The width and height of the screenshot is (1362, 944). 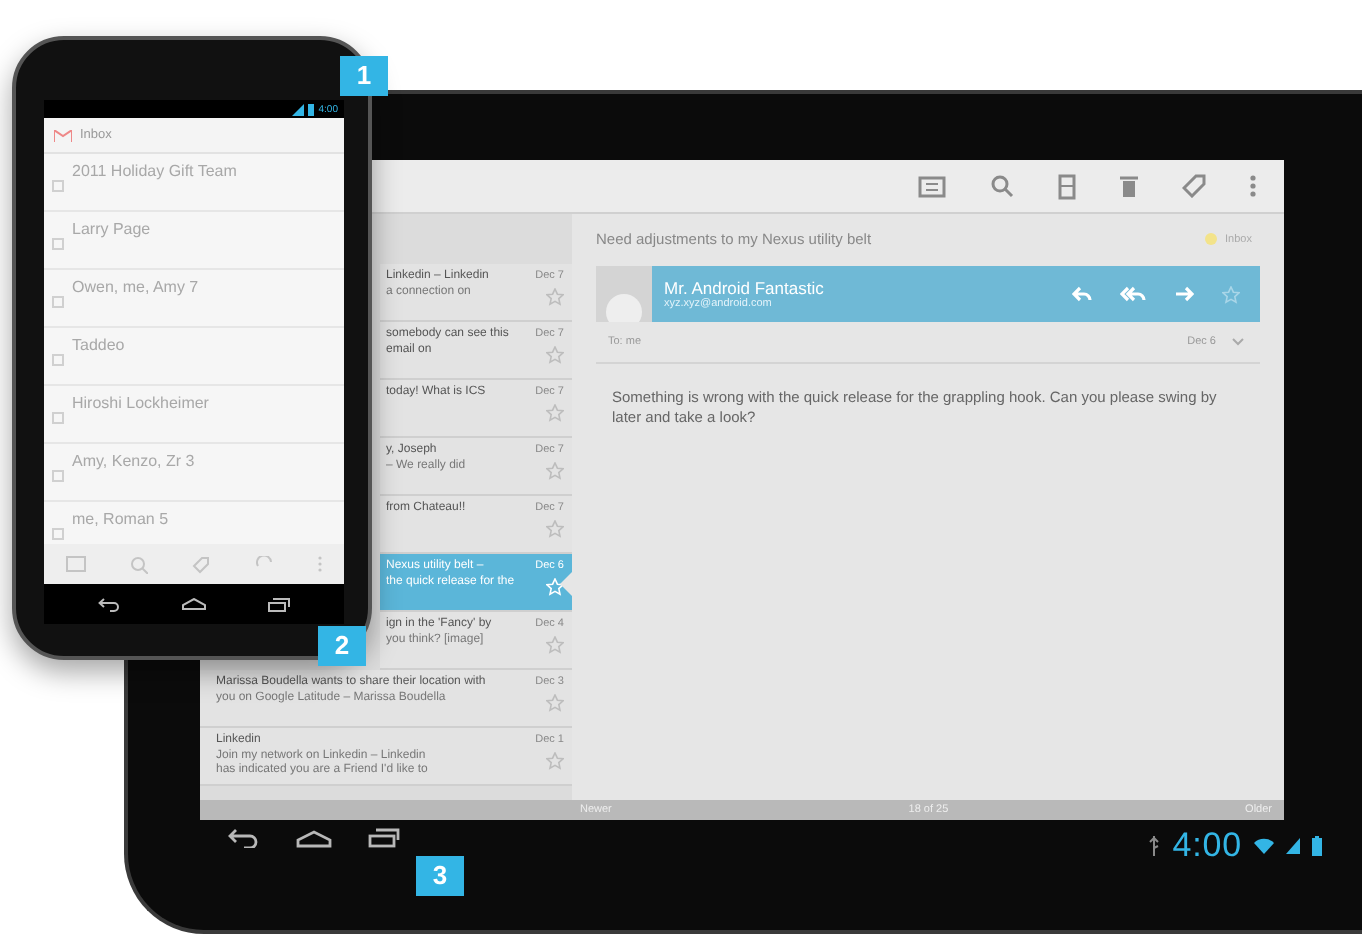 I want to click on sender-name: Mr. Android Fantastic, so click(x=745, y=287).